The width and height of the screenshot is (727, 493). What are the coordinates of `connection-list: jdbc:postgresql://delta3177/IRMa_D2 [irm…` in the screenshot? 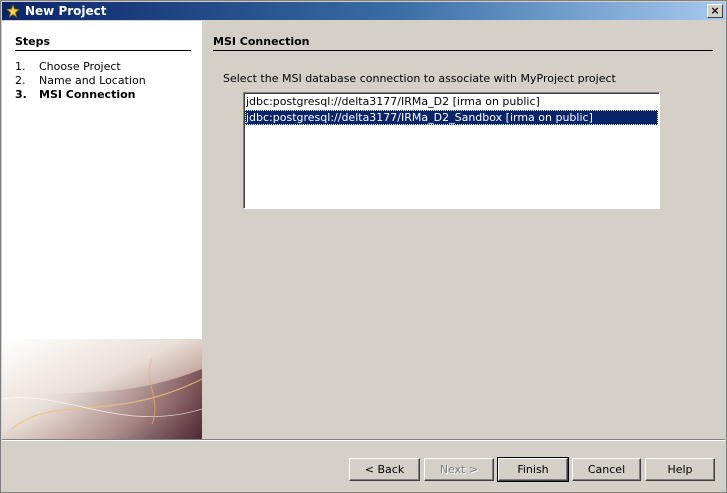 It's located at (451, 150).